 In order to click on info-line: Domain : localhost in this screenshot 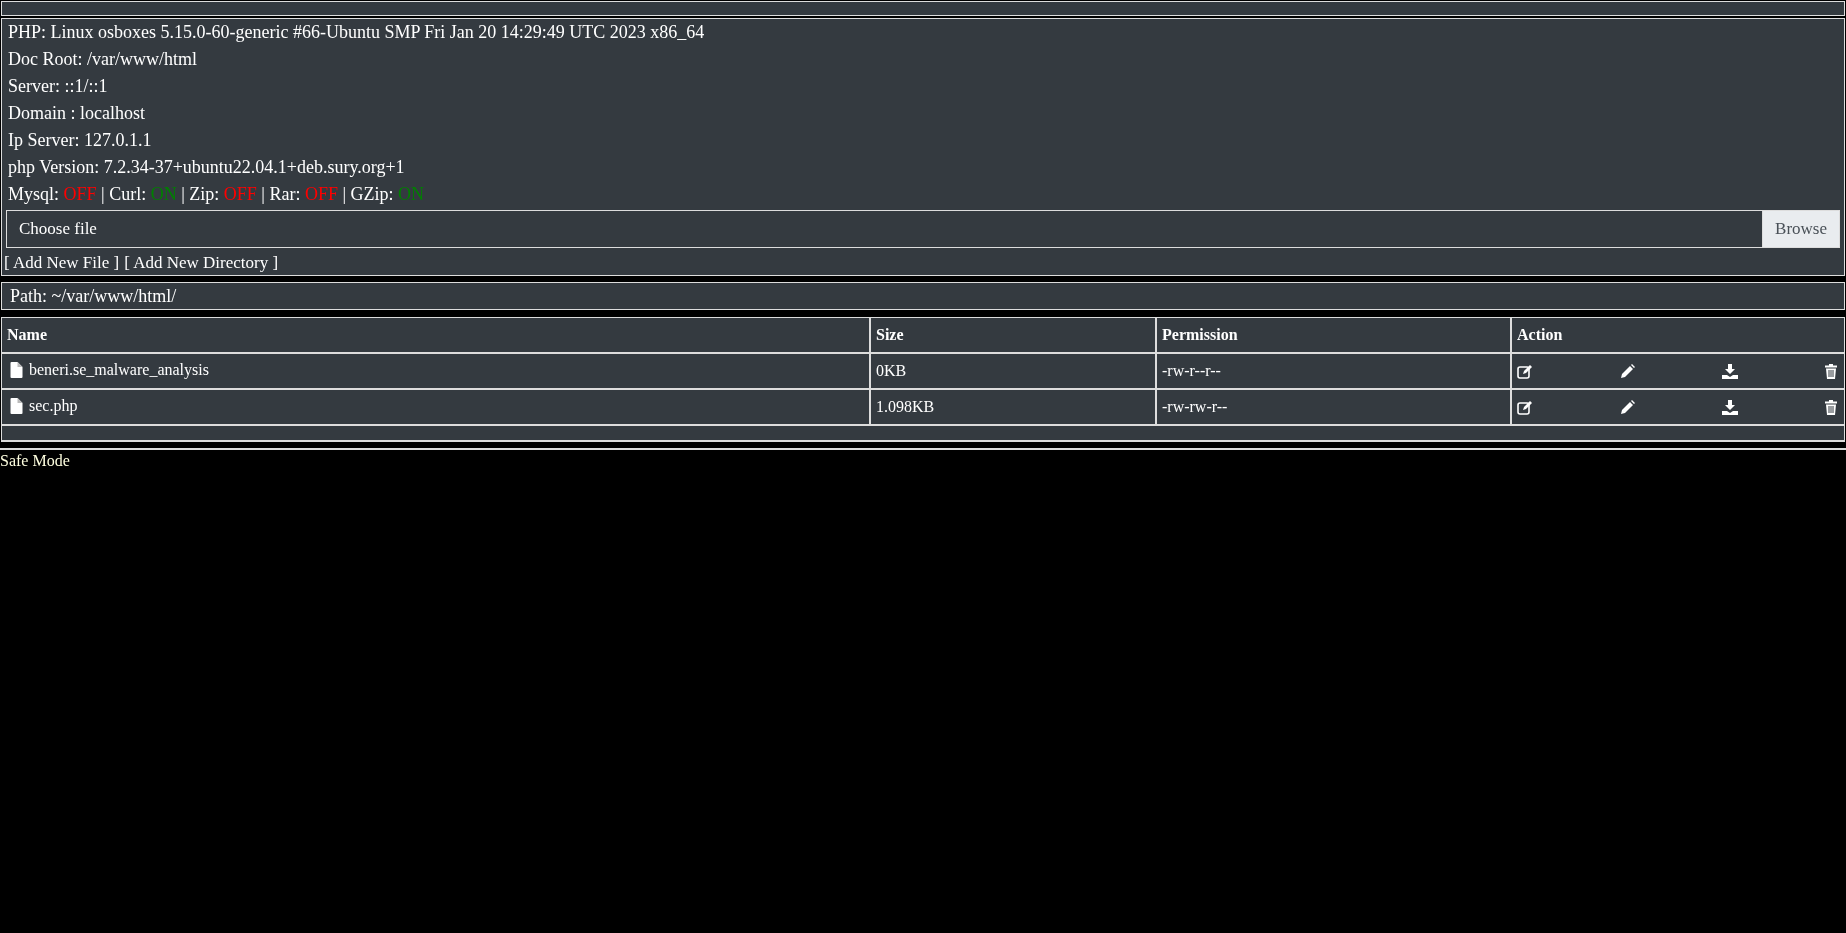, I will do `click(76, 113)`.